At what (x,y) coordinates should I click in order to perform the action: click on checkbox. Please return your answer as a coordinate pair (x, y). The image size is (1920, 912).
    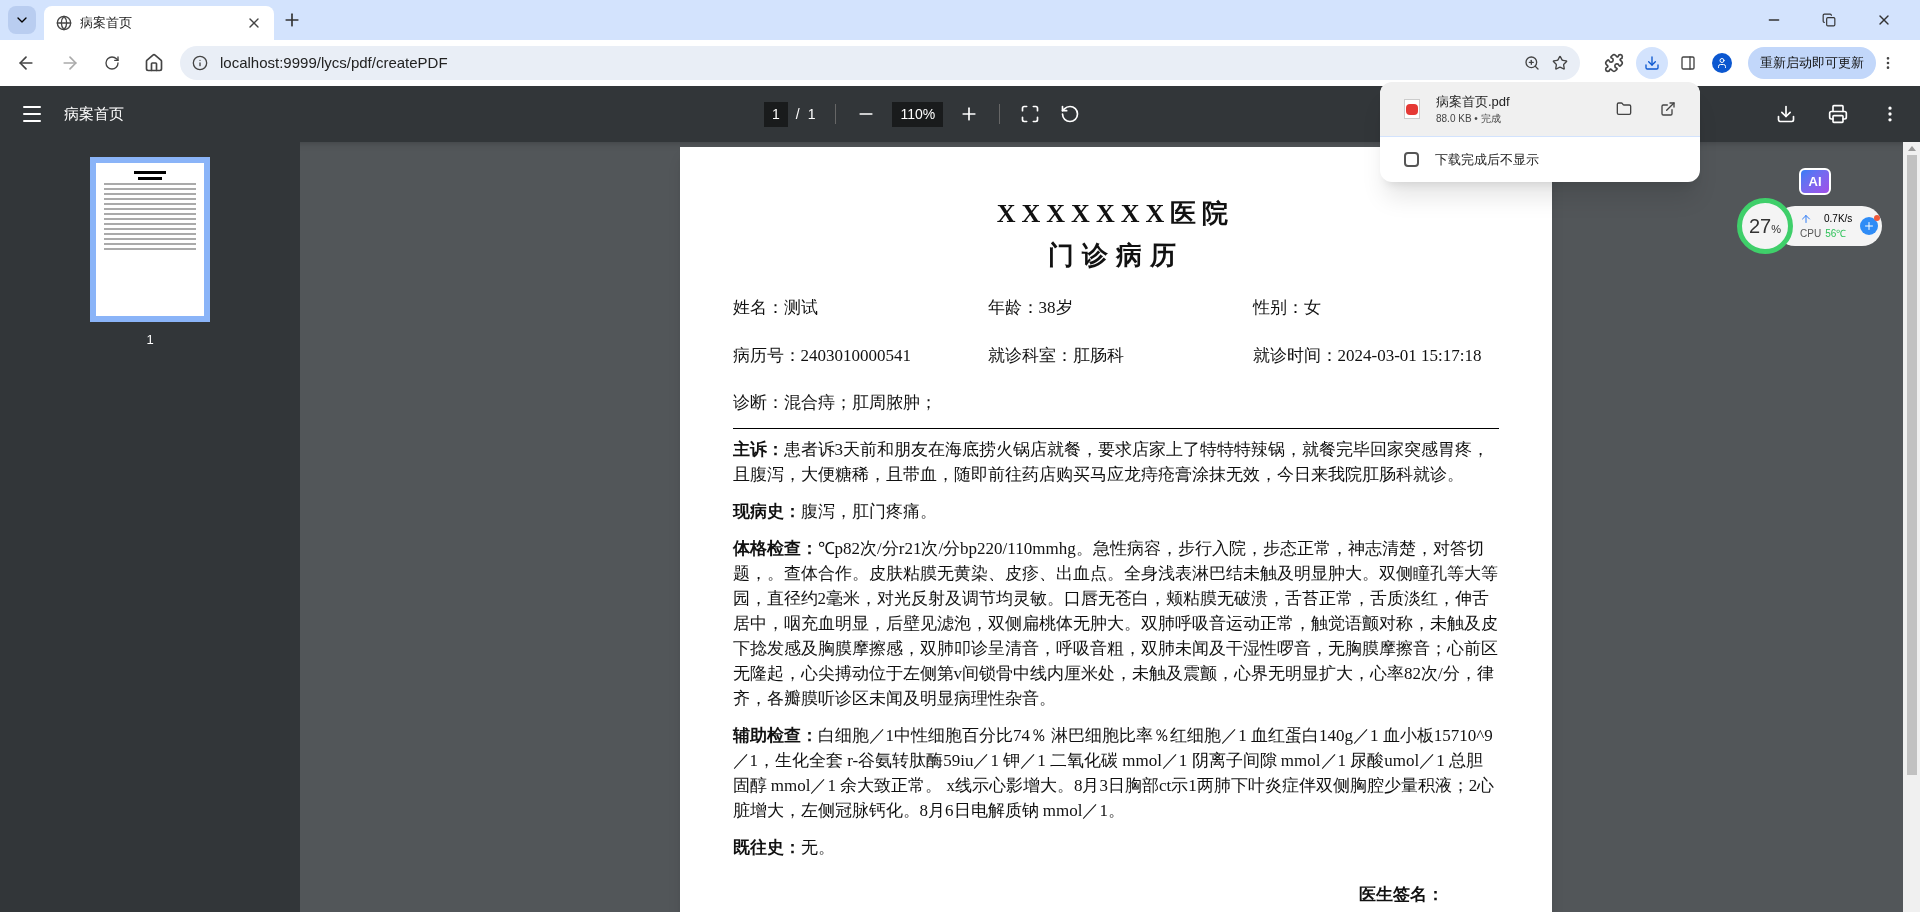
    Looking at the image, I should click on (1411, 159).